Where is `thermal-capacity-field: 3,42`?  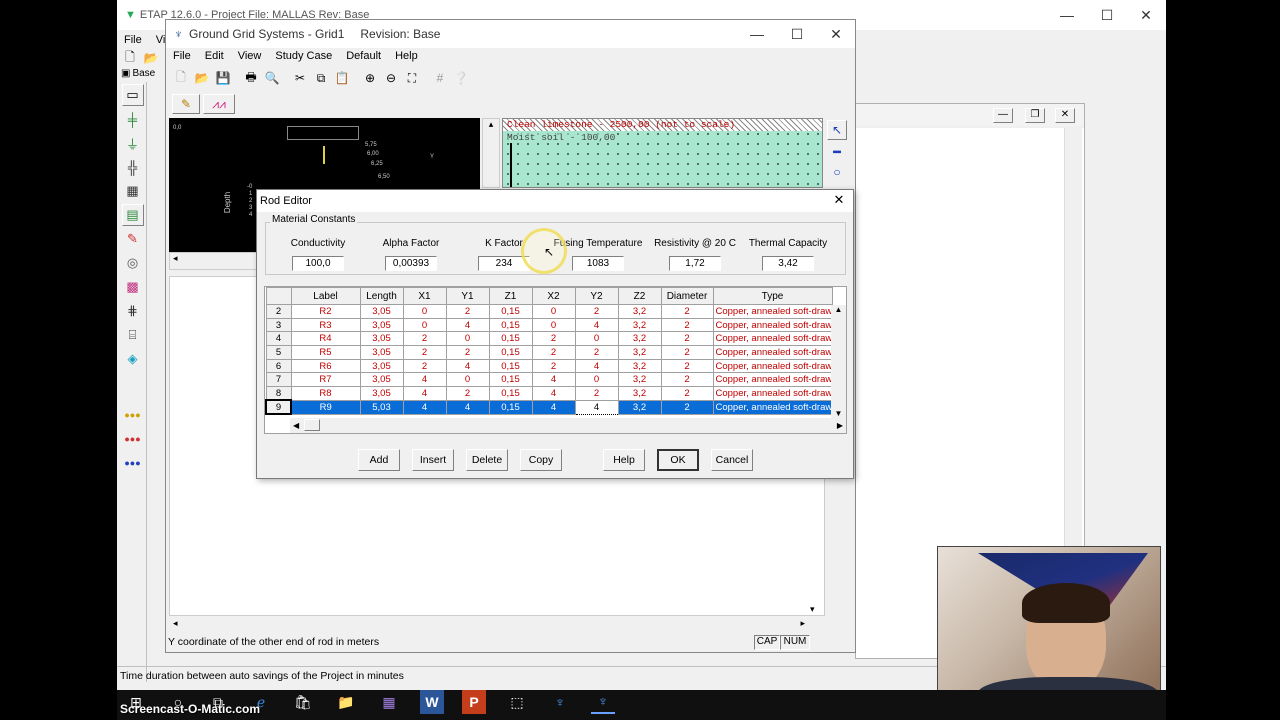
thermal-capacity-field: 3,42 is located at coordinates (788, 263).